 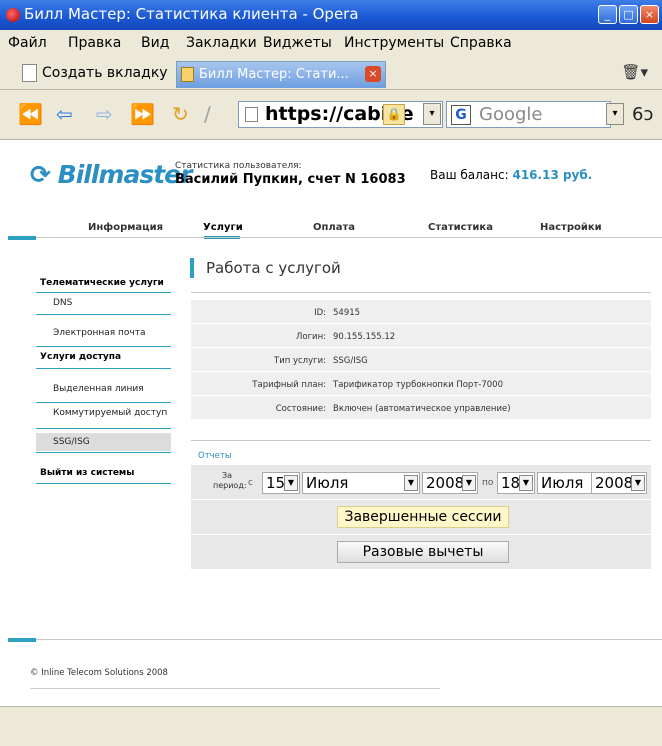 I want to click on table-row: Логин: 90.155.155.12, so click(x=421, y=336).